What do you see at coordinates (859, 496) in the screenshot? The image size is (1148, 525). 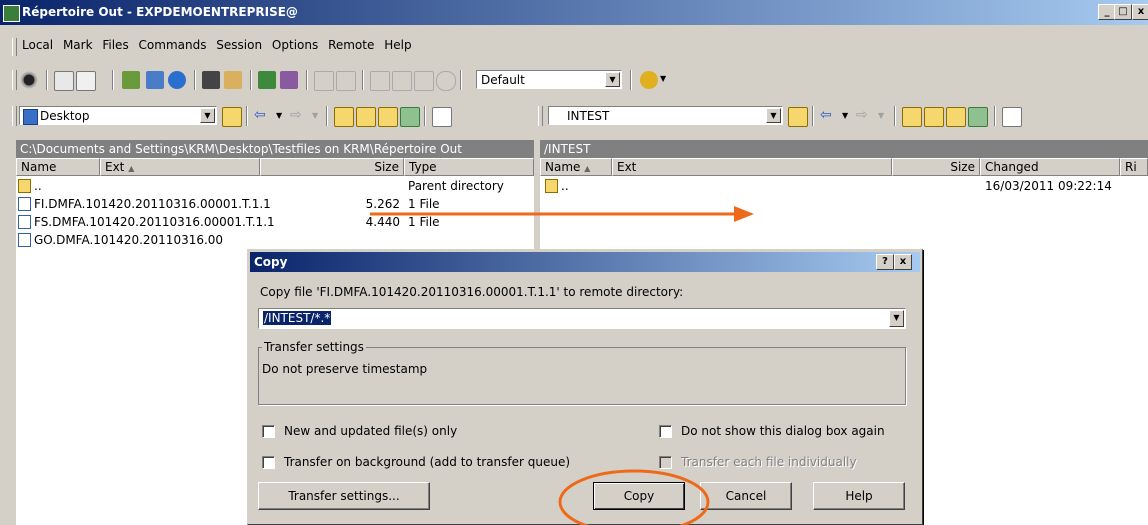 I see `help-button: Help` at bounding box center [859, 496].